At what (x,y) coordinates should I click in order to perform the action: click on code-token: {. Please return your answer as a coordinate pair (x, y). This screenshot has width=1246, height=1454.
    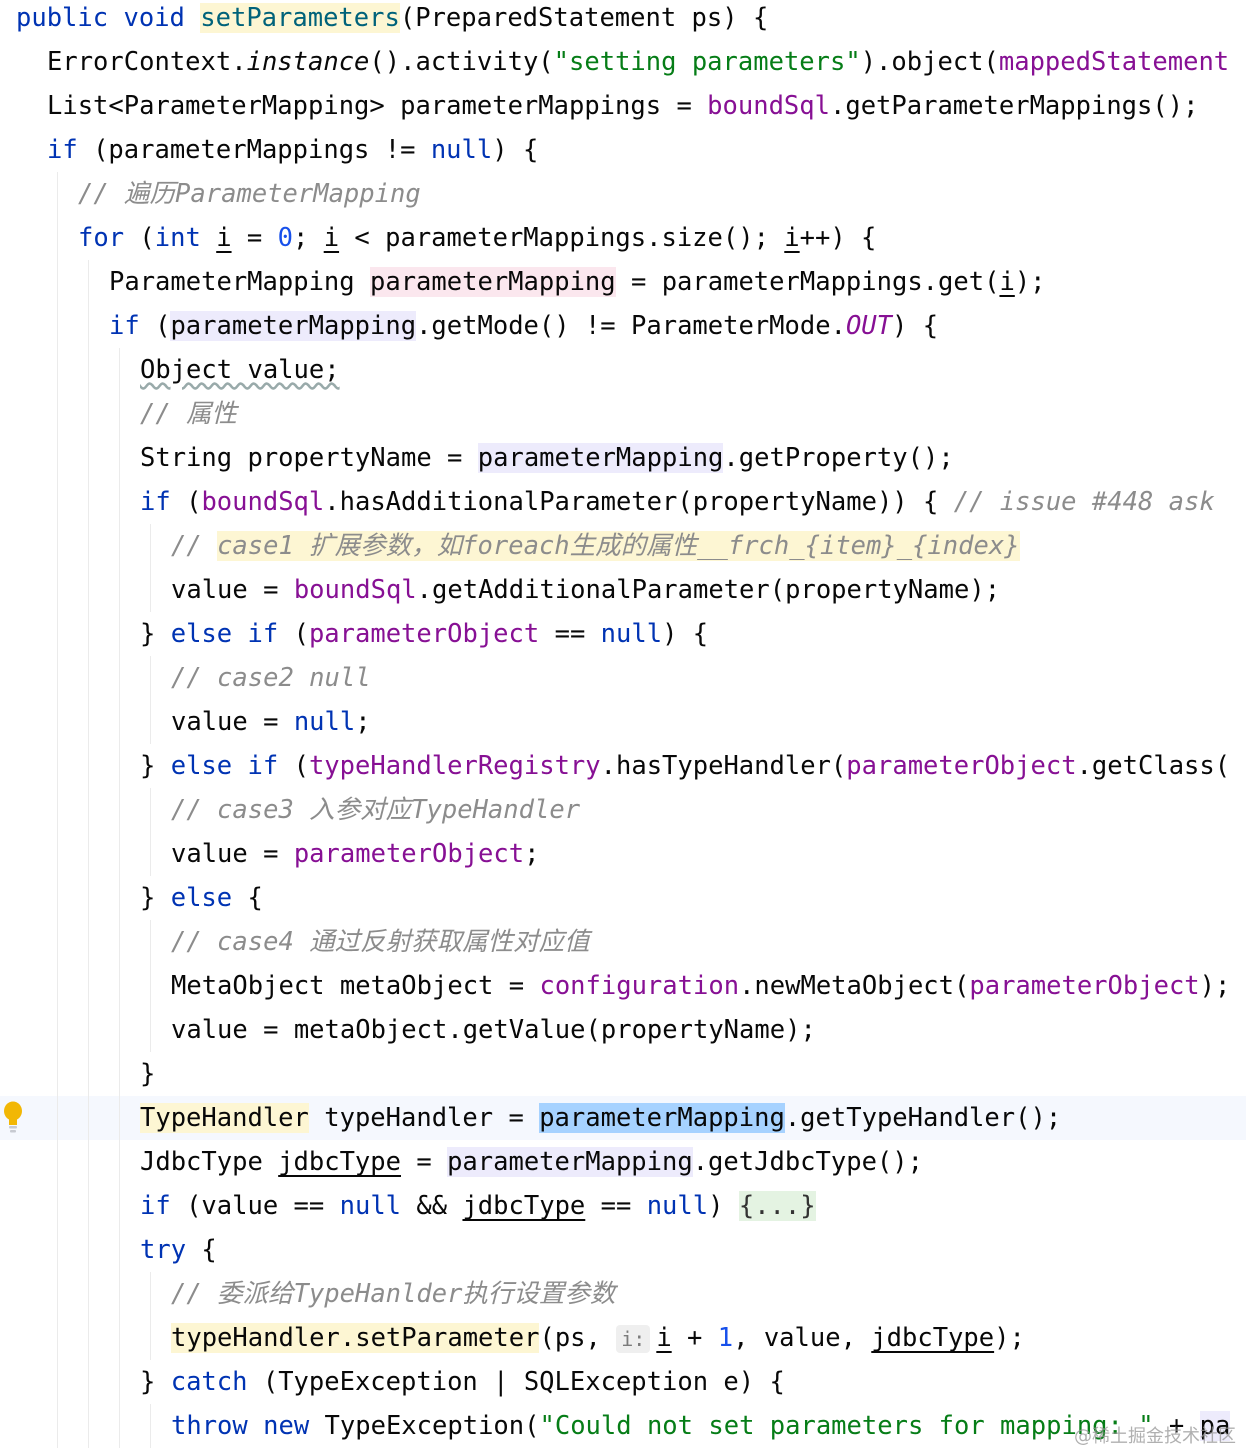
    Looking at the image, I should click on (247, 898).